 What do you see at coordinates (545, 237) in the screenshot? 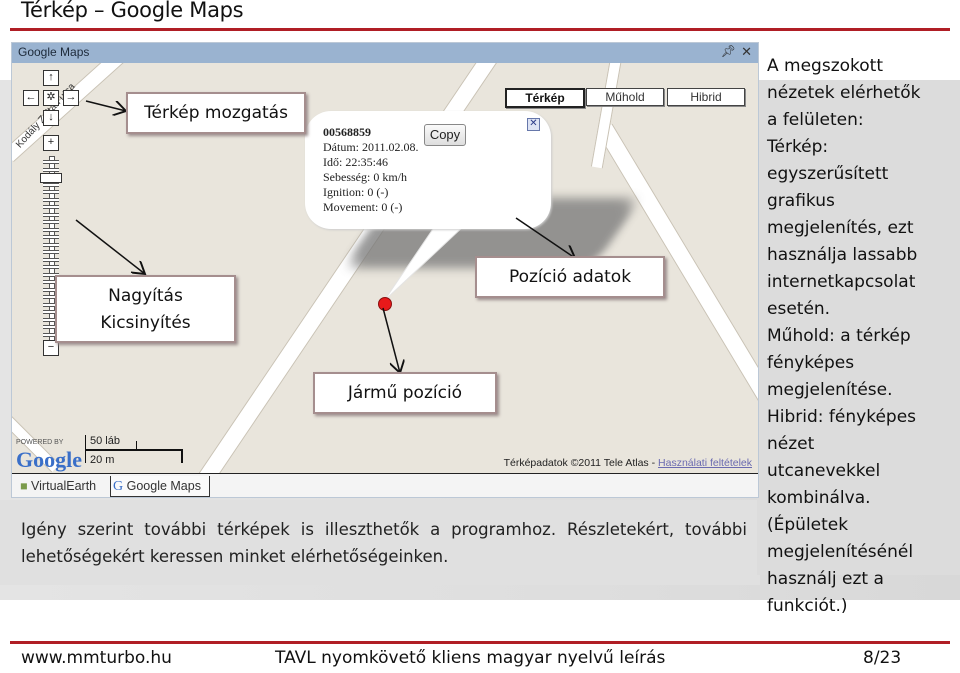
I see `arrow-position-data` at bounding box center [545, 237].